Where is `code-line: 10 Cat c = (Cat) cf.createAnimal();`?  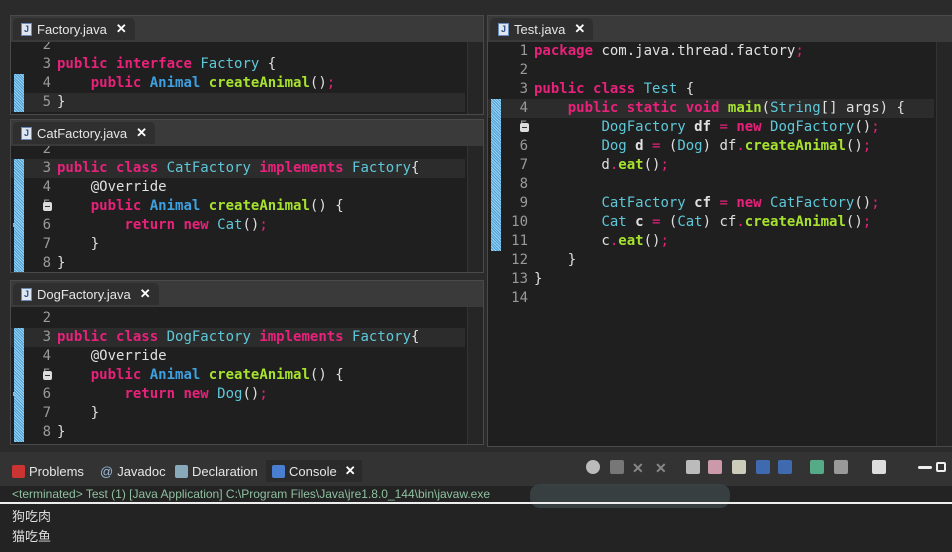 code-line: 10 Cat c = (Cat) cf.createAnimal(); is located at coordinates (711, 222).